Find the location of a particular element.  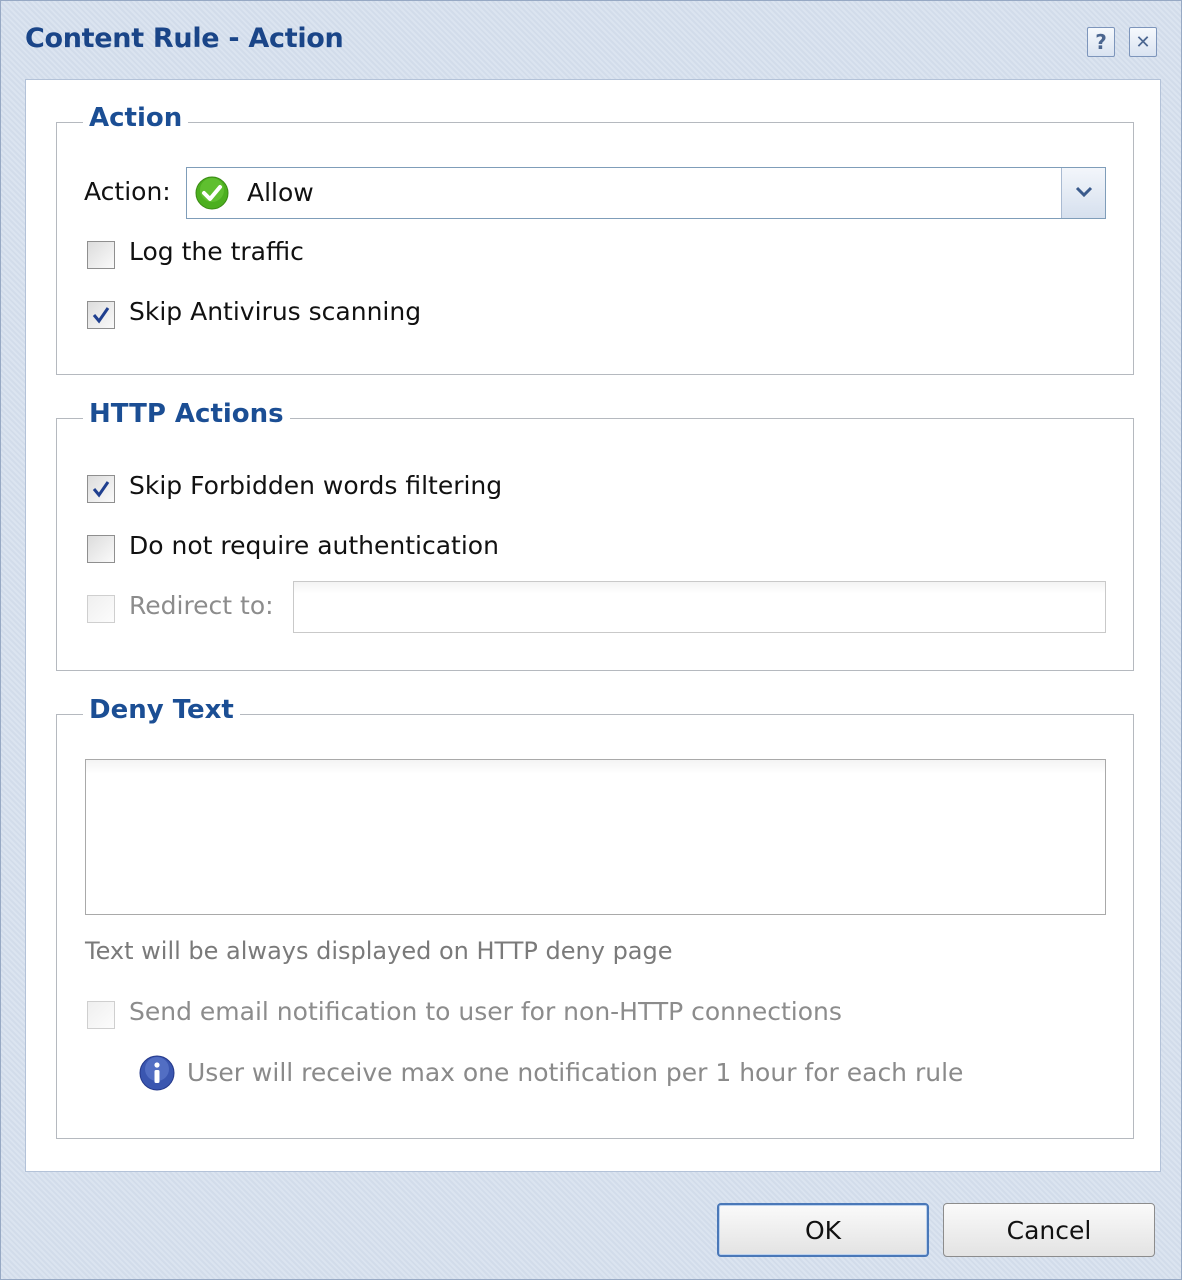

log-traffic-label: Log the traffic is located at coordinates (216, 251).